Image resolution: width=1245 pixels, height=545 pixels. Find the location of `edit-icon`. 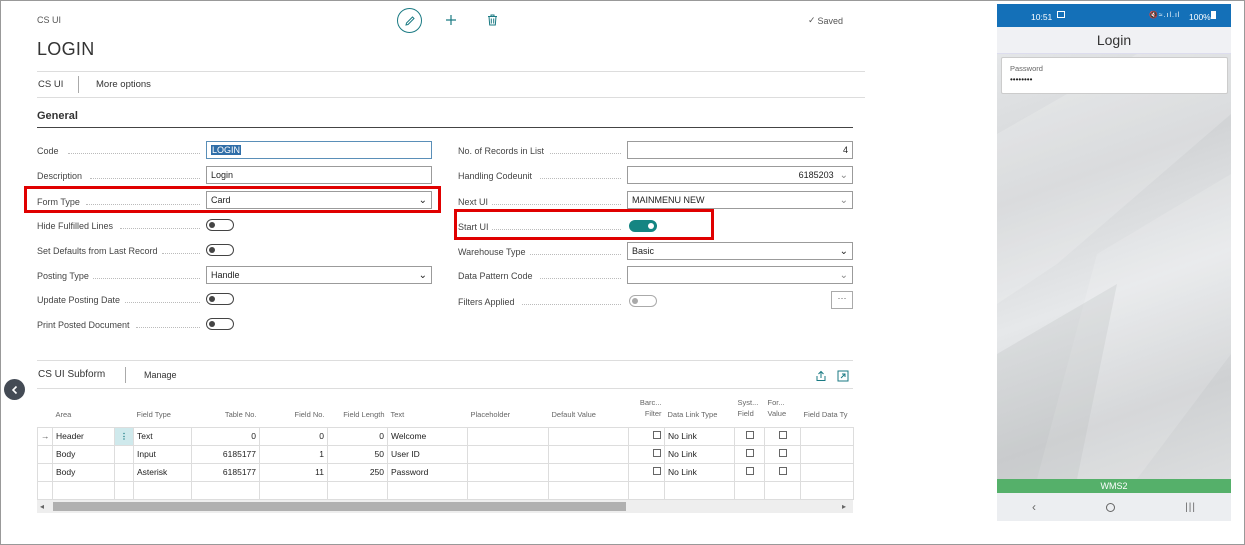

edit-icon is located at coordinates (409, 20).